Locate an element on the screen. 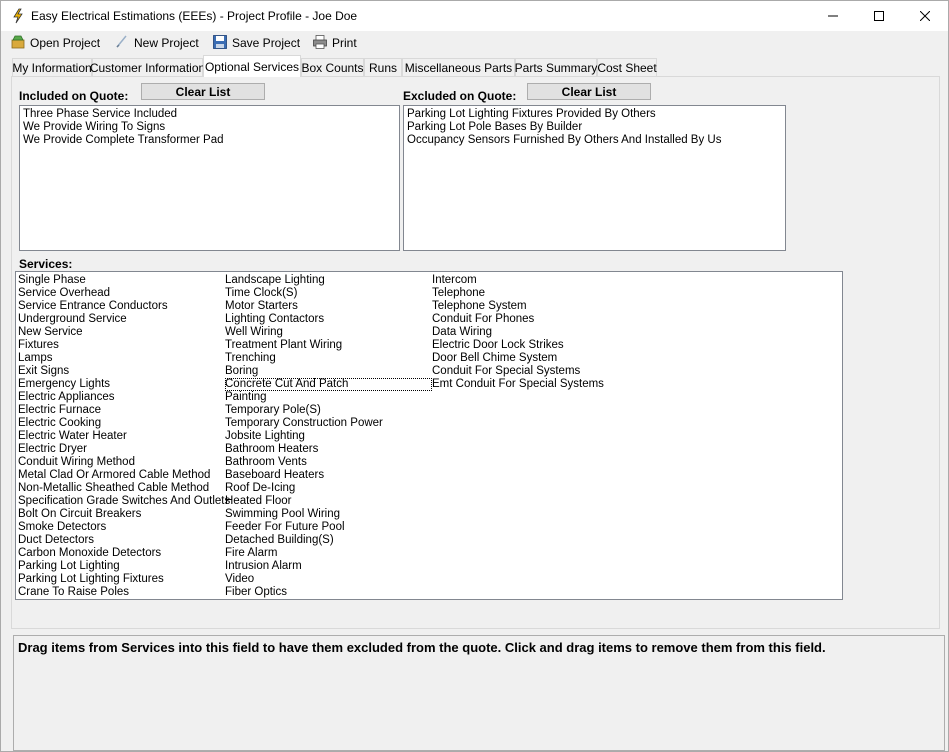 This screenshot has height=752, width=949. list-item: Telephone is located at coordinates (518, 293).